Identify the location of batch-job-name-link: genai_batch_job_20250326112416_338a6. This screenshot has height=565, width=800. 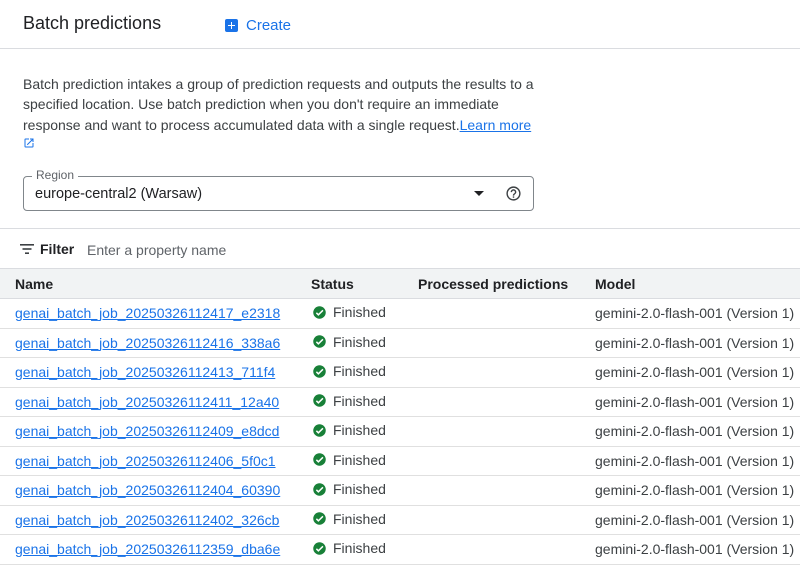
(147, 343).